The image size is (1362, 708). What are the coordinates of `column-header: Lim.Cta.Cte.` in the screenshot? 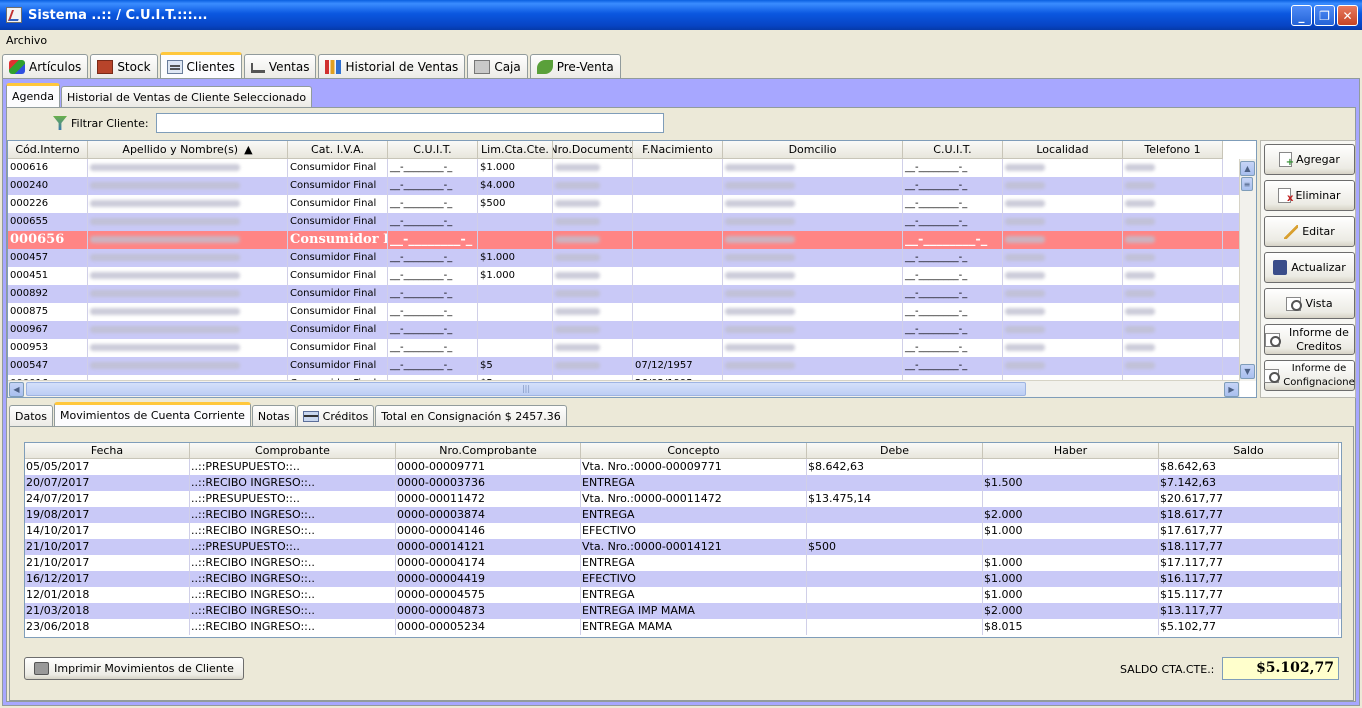 It's located at (515, 150).